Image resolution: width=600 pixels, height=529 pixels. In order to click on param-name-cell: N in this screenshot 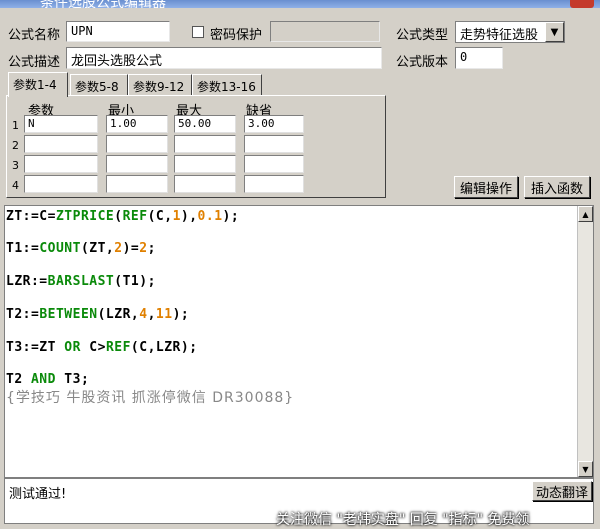, I will do `click(61, 124)`.